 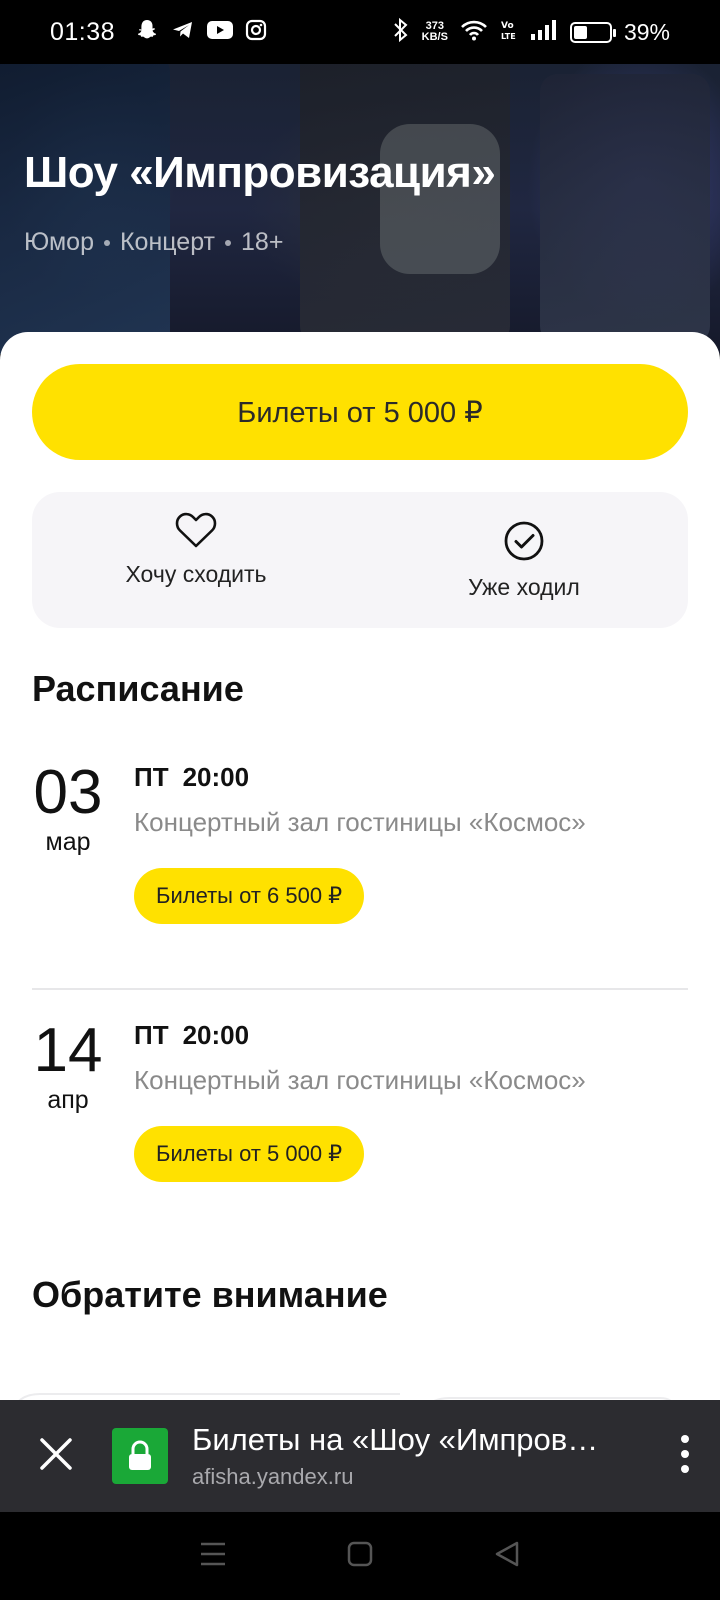 What do you see at coordinates (360, 32) in the screenshot?
I see `status-bar: 01:38 373 KB/S Vo LTE 39%` at bounding box center [360, 32].